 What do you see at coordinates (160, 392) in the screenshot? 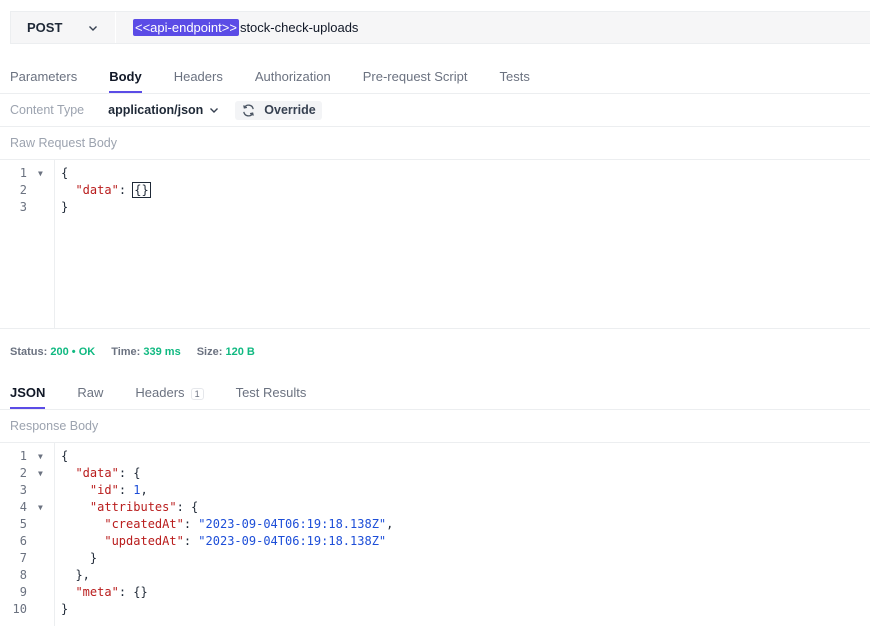
I see `tab-label: Headers` at bounding box center [160, 392].